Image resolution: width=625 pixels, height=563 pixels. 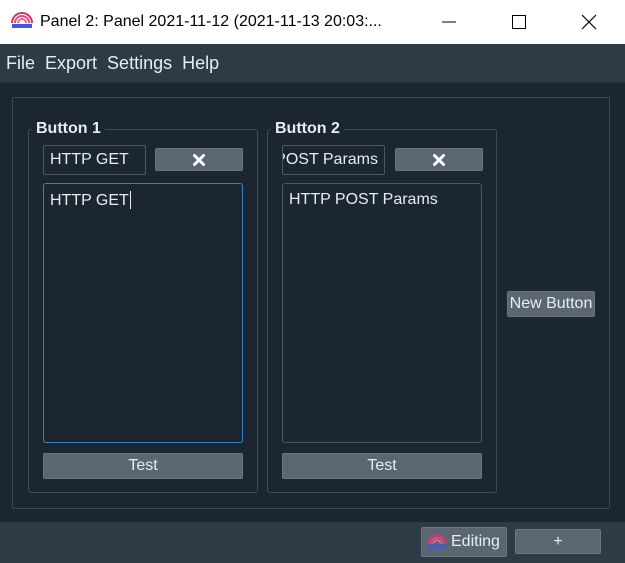 What do you see at coordinates (68, 129) in the screenshot?
I see `group-title-1: Button 1` at bounding box center [68, 129].